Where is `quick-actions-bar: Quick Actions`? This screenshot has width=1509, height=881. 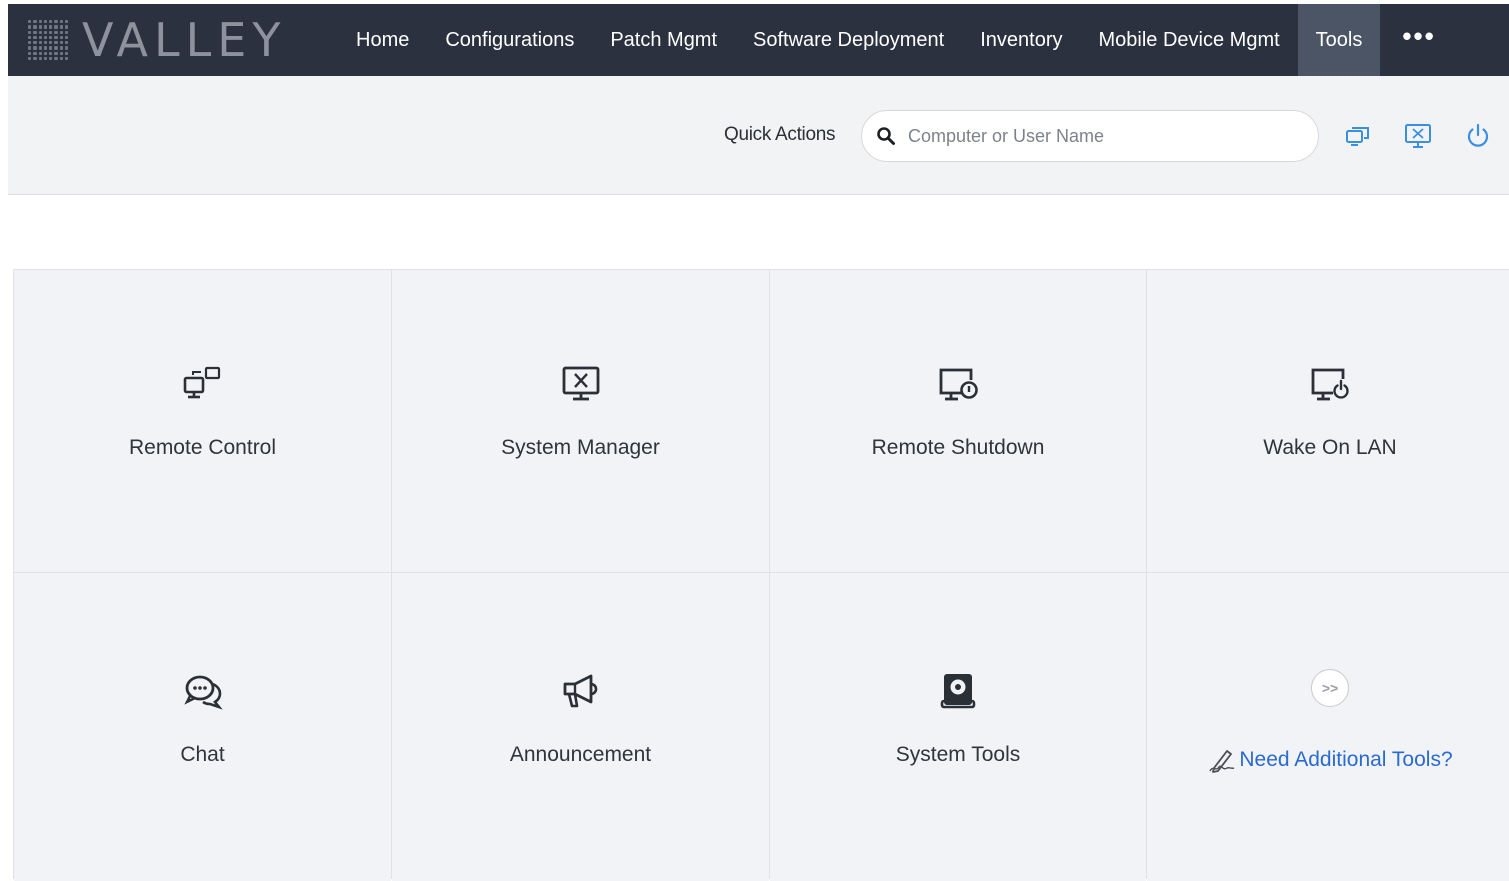 quick-actions-bar: Quick Actions is located at coordinates (758, 135).